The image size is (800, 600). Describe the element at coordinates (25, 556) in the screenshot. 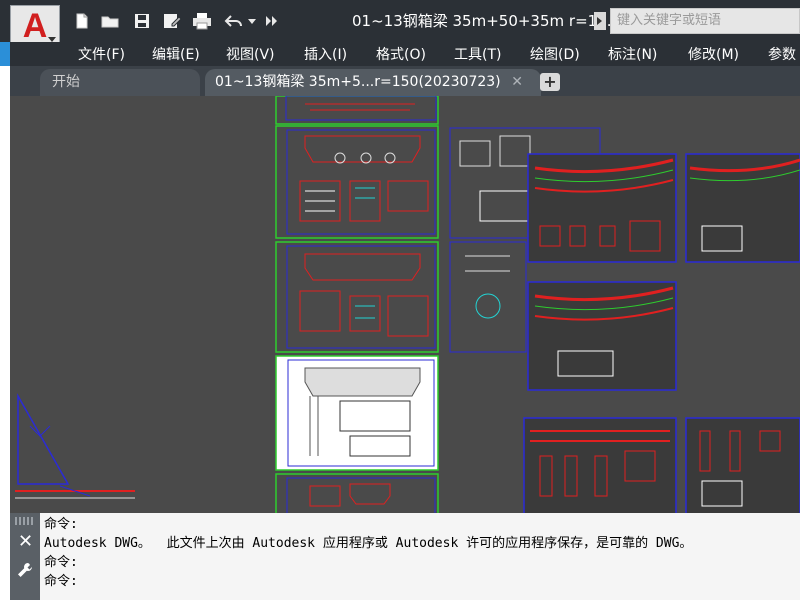

I see `command-line-toolbar: ✕` at that location.